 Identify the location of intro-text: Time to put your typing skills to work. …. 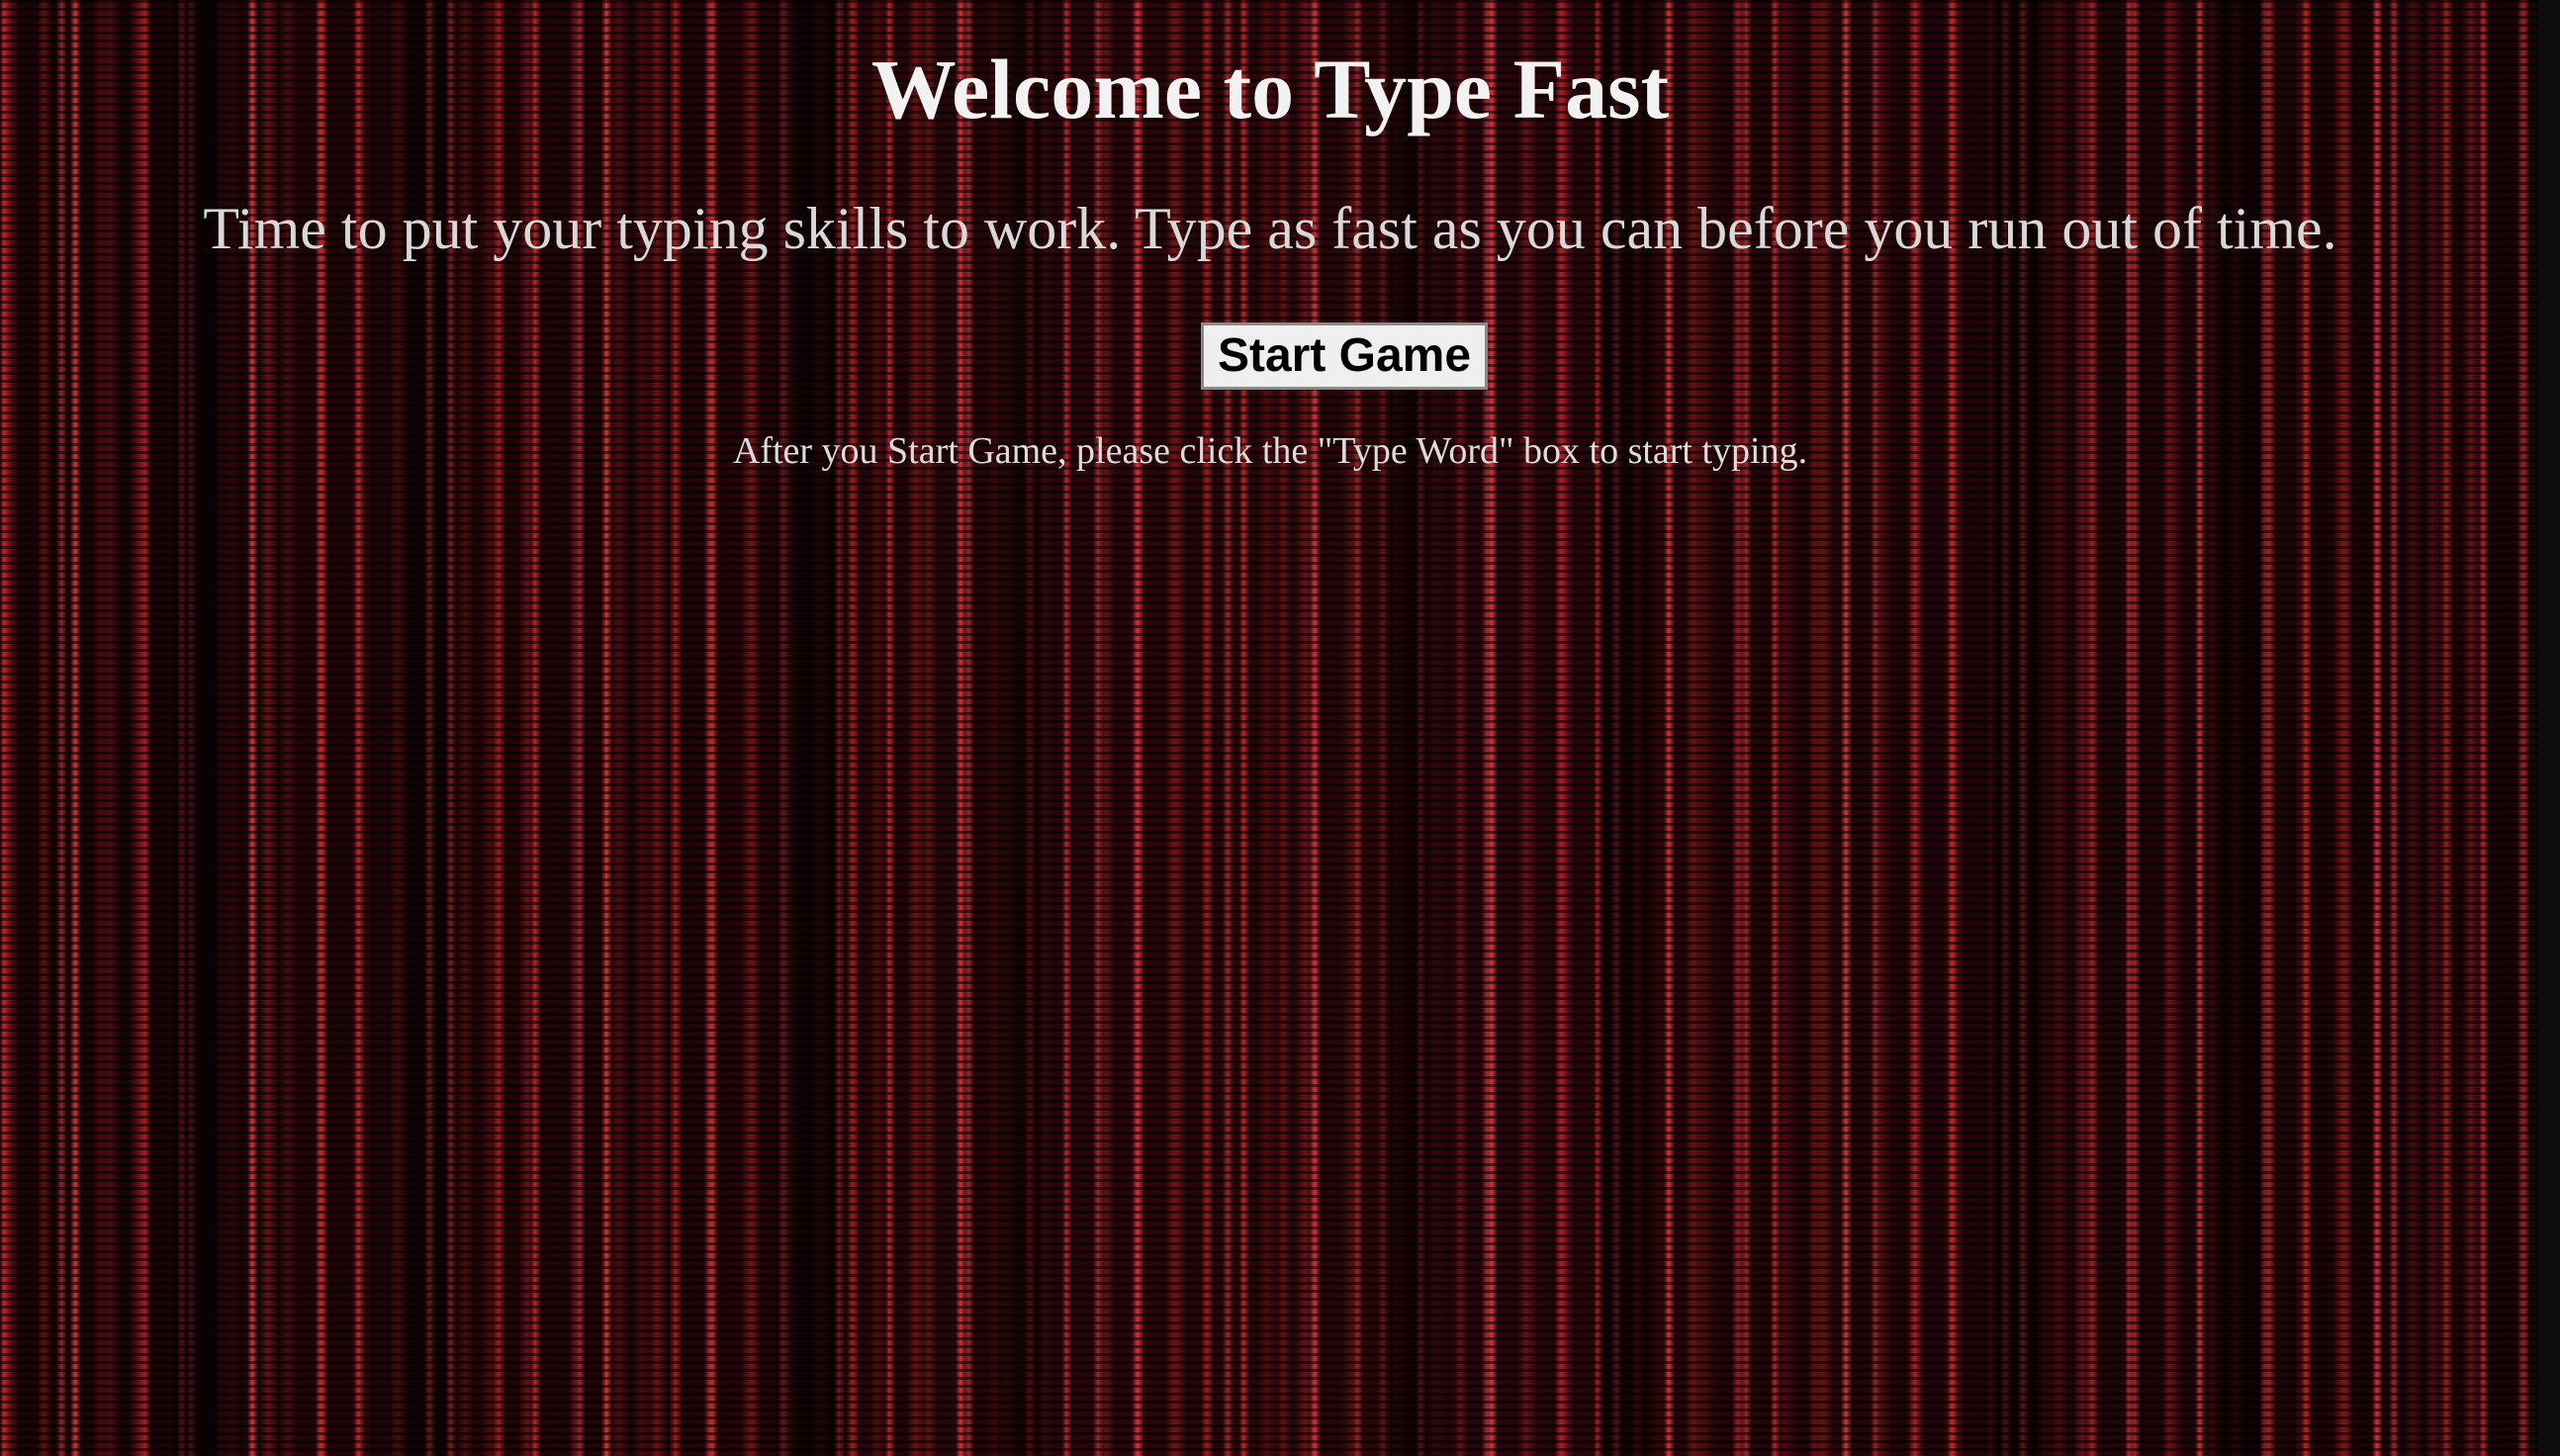
(1270, 228).